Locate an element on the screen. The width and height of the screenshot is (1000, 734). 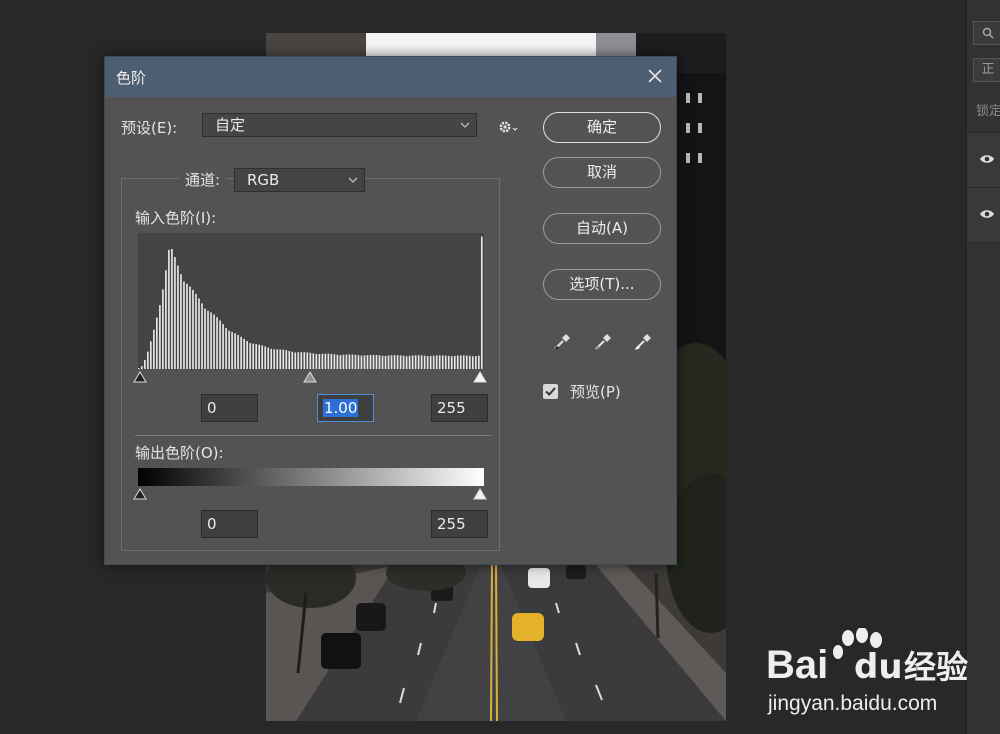
search-icon is located at coordinates (988, 33).